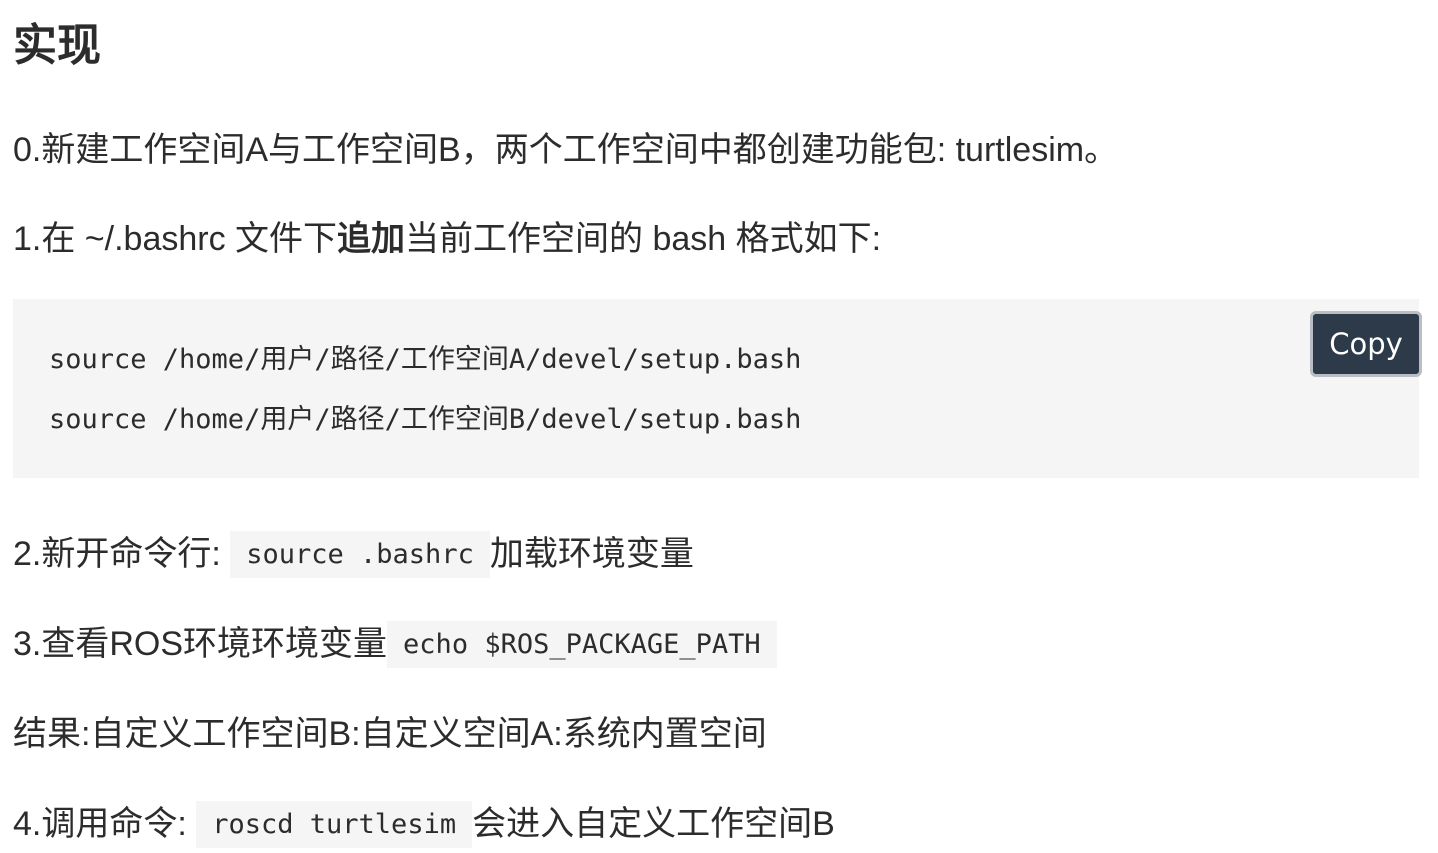 The height and width of the screenshot is (853, 1438). Describe the element at coordinates (1366, 344) in the screenshot. I see `copy-button: Copy` at that location.